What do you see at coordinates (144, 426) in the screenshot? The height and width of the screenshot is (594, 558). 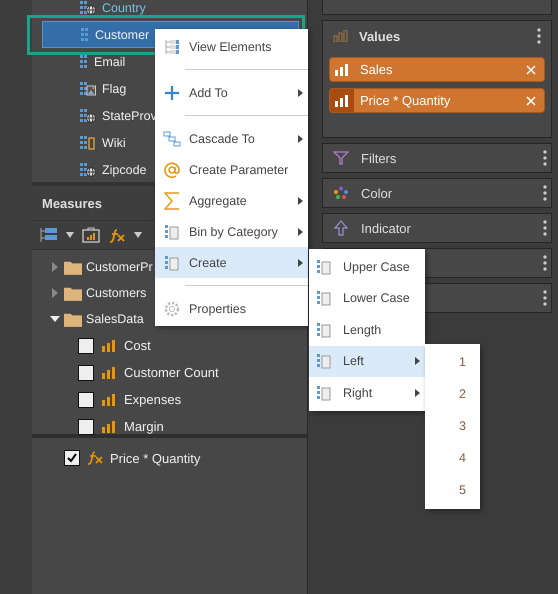 I see `measure-label: Margin` at bounding box center [144, 426].